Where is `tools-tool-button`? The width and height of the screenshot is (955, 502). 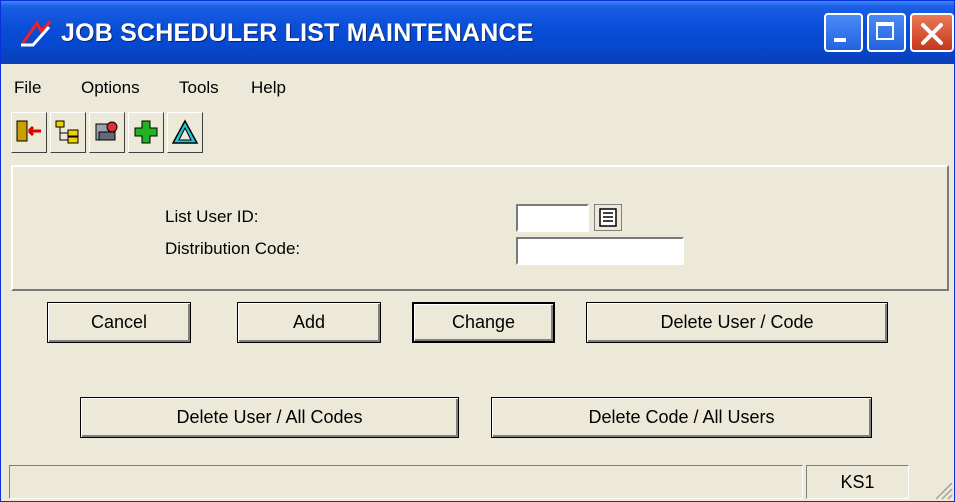 tools-tool-button is located at coordinates (107, 132).